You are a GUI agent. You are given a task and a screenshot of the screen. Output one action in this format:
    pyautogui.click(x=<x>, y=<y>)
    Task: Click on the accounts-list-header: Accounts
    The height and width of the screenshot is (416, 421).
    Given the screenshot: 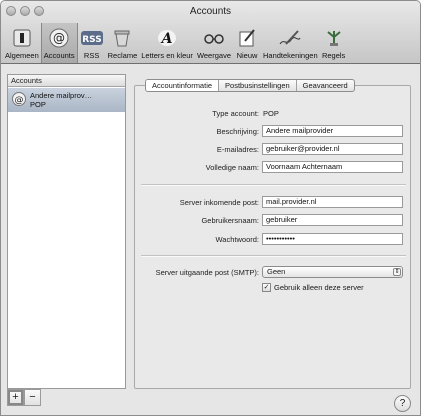 What is the action you would take?
    pyautogui.click(x=66, y=81)
    